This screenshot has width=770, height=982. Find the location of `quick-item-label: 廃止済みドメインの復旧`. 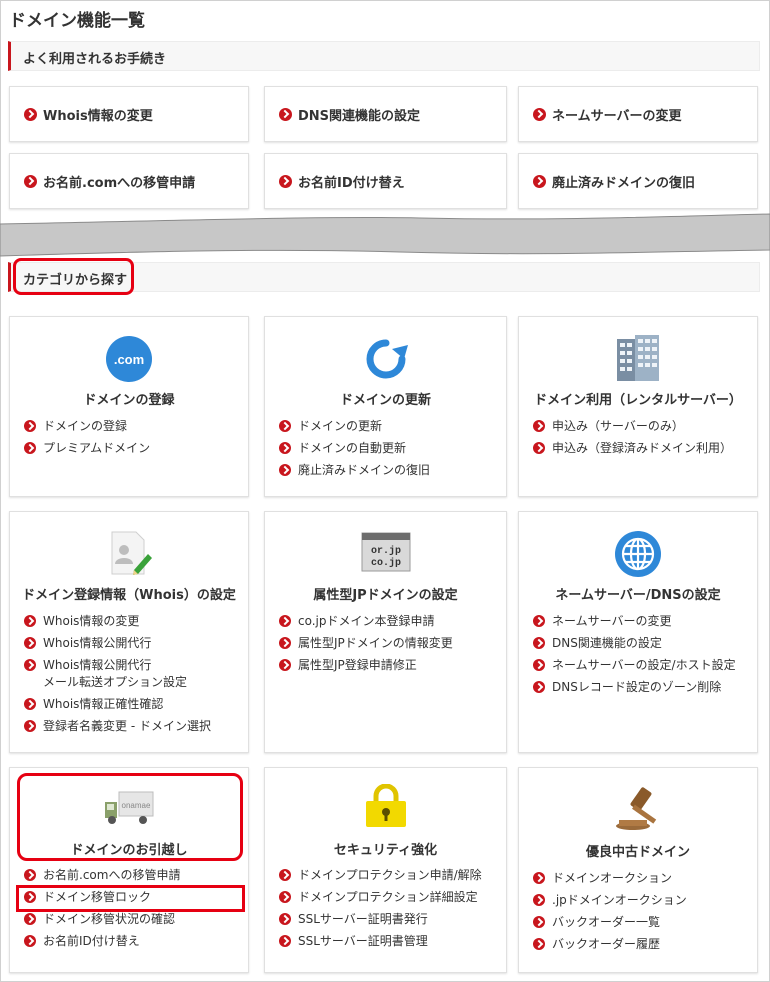

quick-item-label: 廃止済みドメインの復旧 is located at coordinates (624, 183).